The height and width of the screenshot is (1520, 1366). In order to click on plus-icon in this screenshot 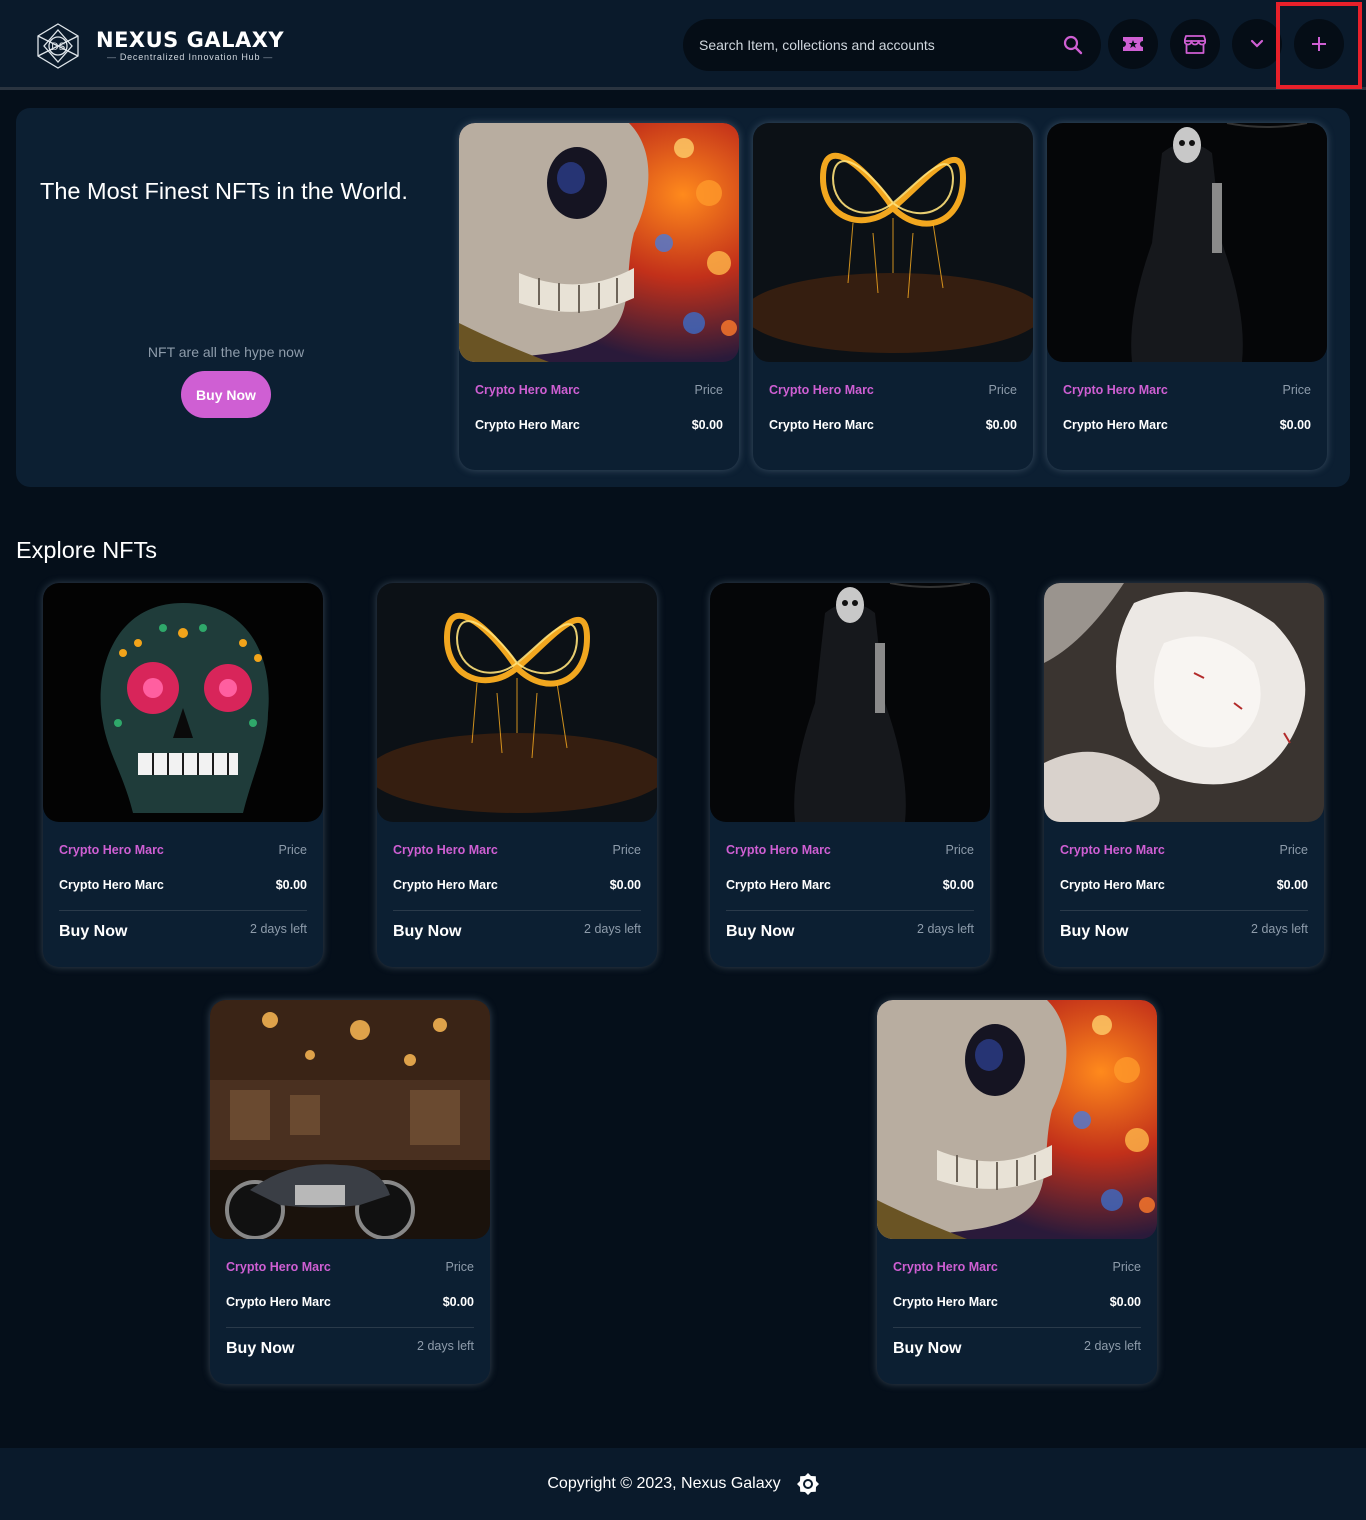, I will do `click(1319, 44)`.